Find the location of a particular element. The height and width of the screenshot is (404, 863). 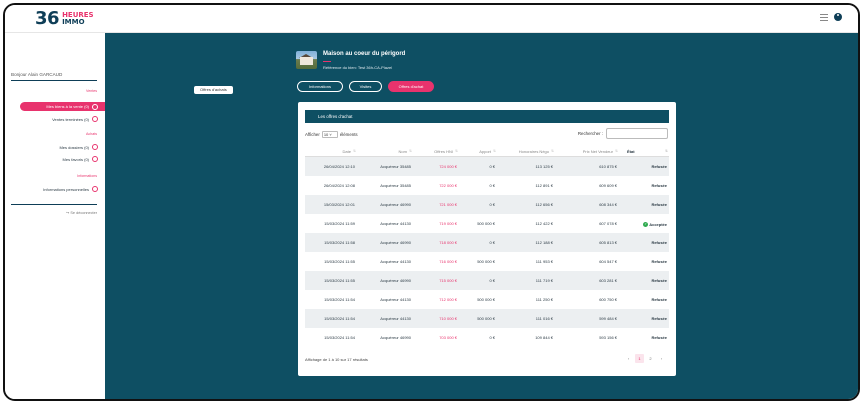

section-achats: Achats is located at coordinates (91, 134).